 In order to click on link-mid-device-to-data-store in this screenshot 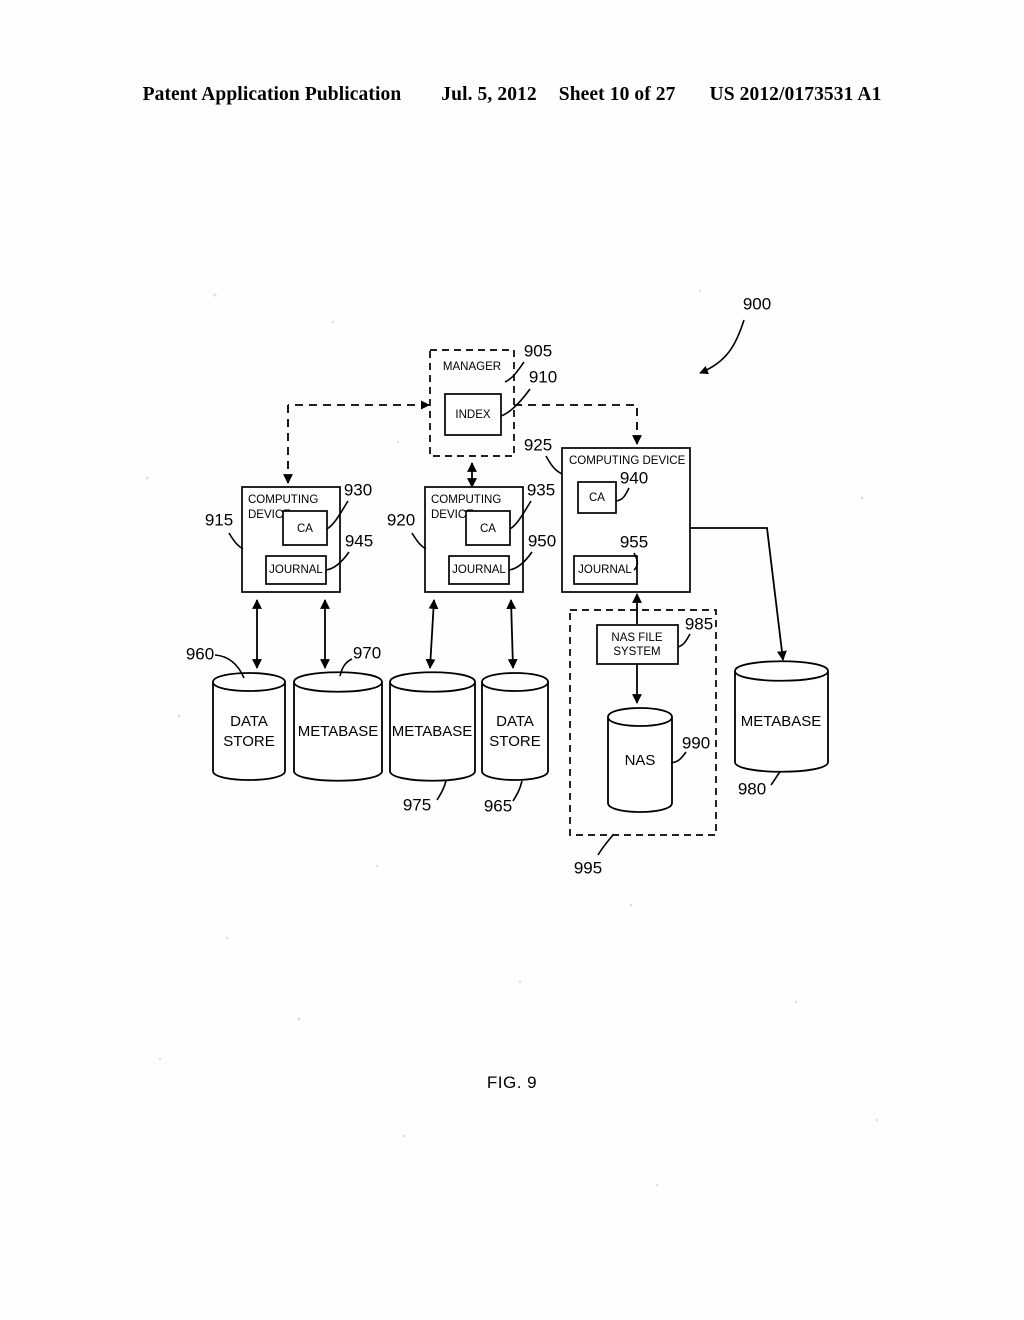, I will do `click(512, 634)`.